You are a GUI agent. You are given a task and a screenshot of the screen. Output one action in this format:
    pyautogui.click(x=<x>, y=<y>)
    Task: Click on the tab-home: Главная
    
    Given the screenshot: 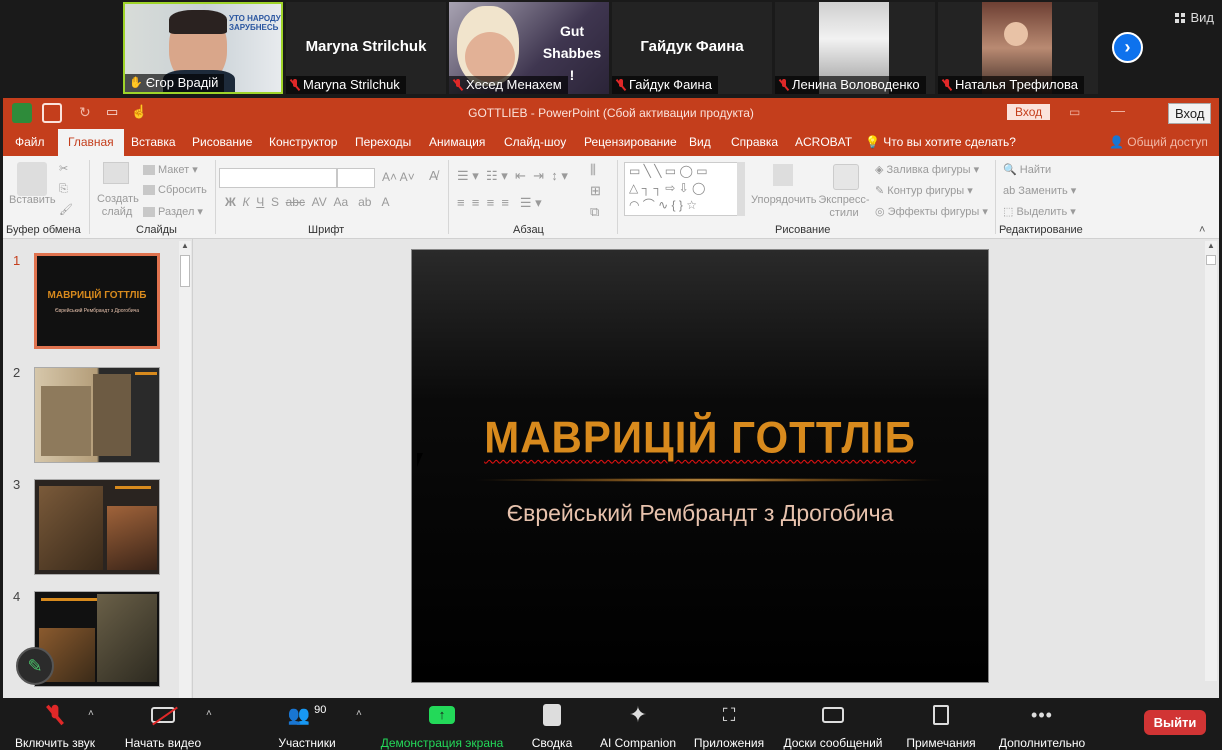 What is the action you would take?
    pyautogui.click(x=91, y=142)
    